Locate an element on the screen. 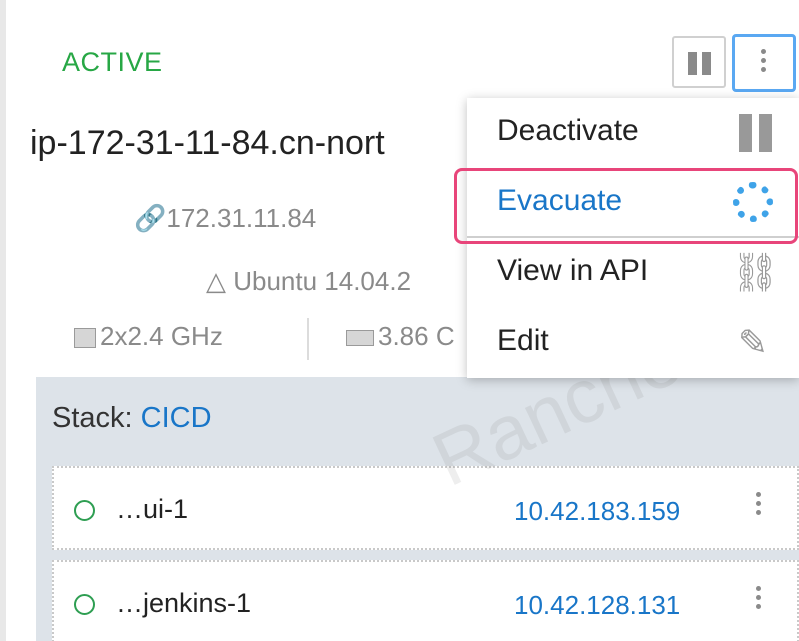 This screenshot has width=799, height=641. host-ip: 🔗172.31.11.84 is located at coordinates (225, 218).